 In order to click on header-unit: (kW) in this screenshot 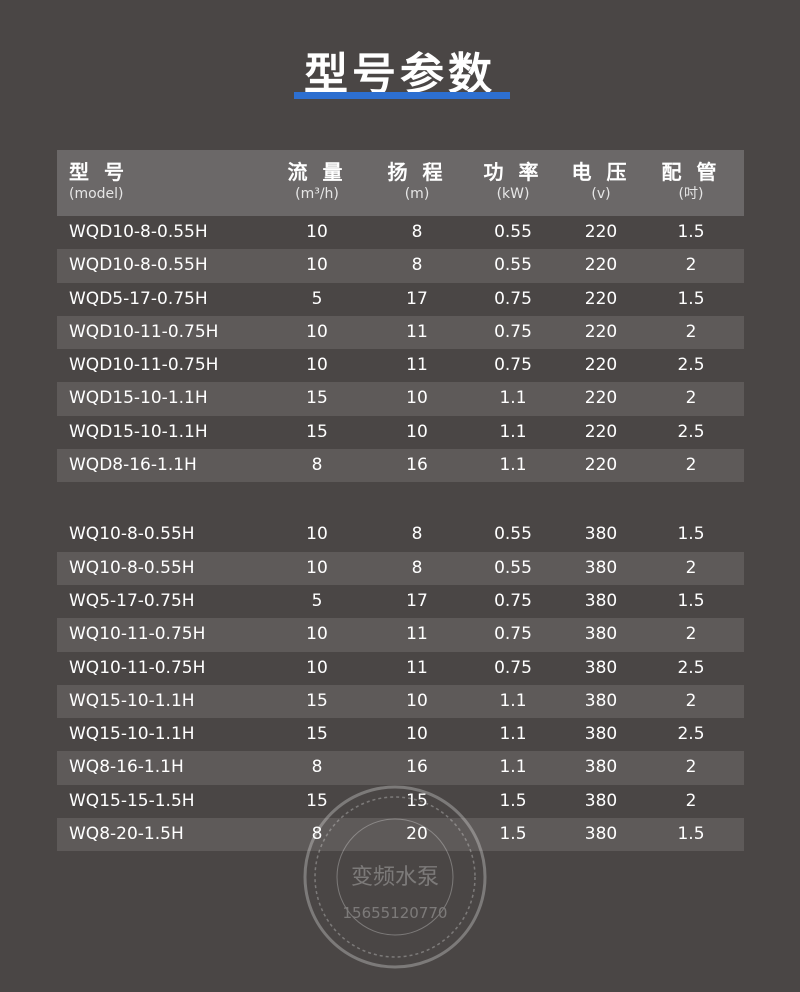, I will do `click(513, 194)`.